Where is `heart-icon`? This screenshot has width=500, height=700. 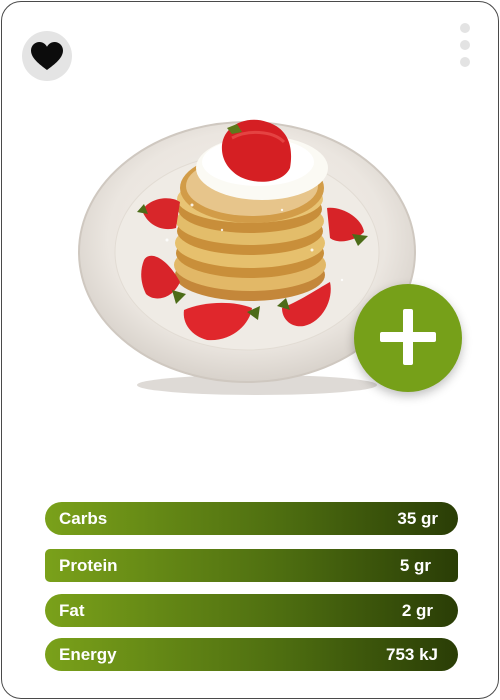
heart-icon is located at coordinates (47, 56).